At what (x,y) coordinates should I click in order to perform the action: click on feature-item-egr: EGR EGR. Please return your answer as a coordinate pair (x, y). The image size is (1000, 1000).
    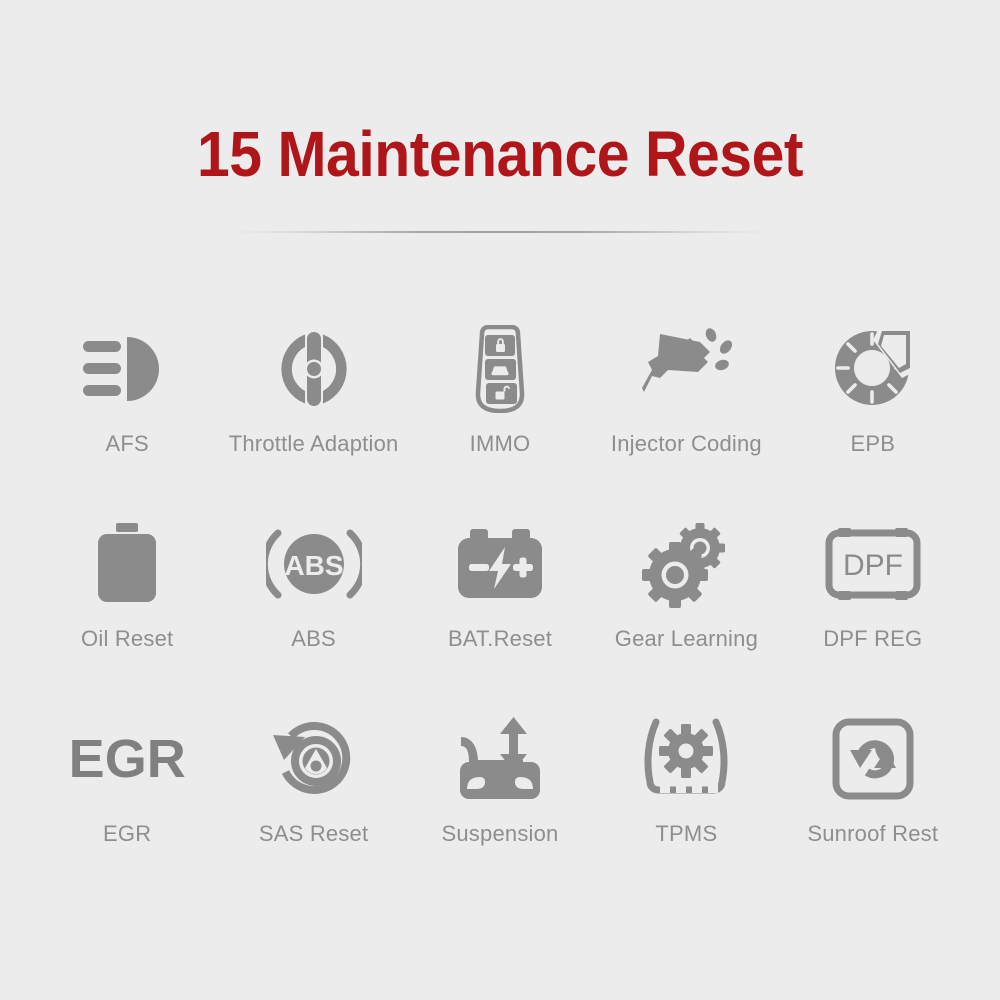
    Looking at the image, I should click on (127, 779).